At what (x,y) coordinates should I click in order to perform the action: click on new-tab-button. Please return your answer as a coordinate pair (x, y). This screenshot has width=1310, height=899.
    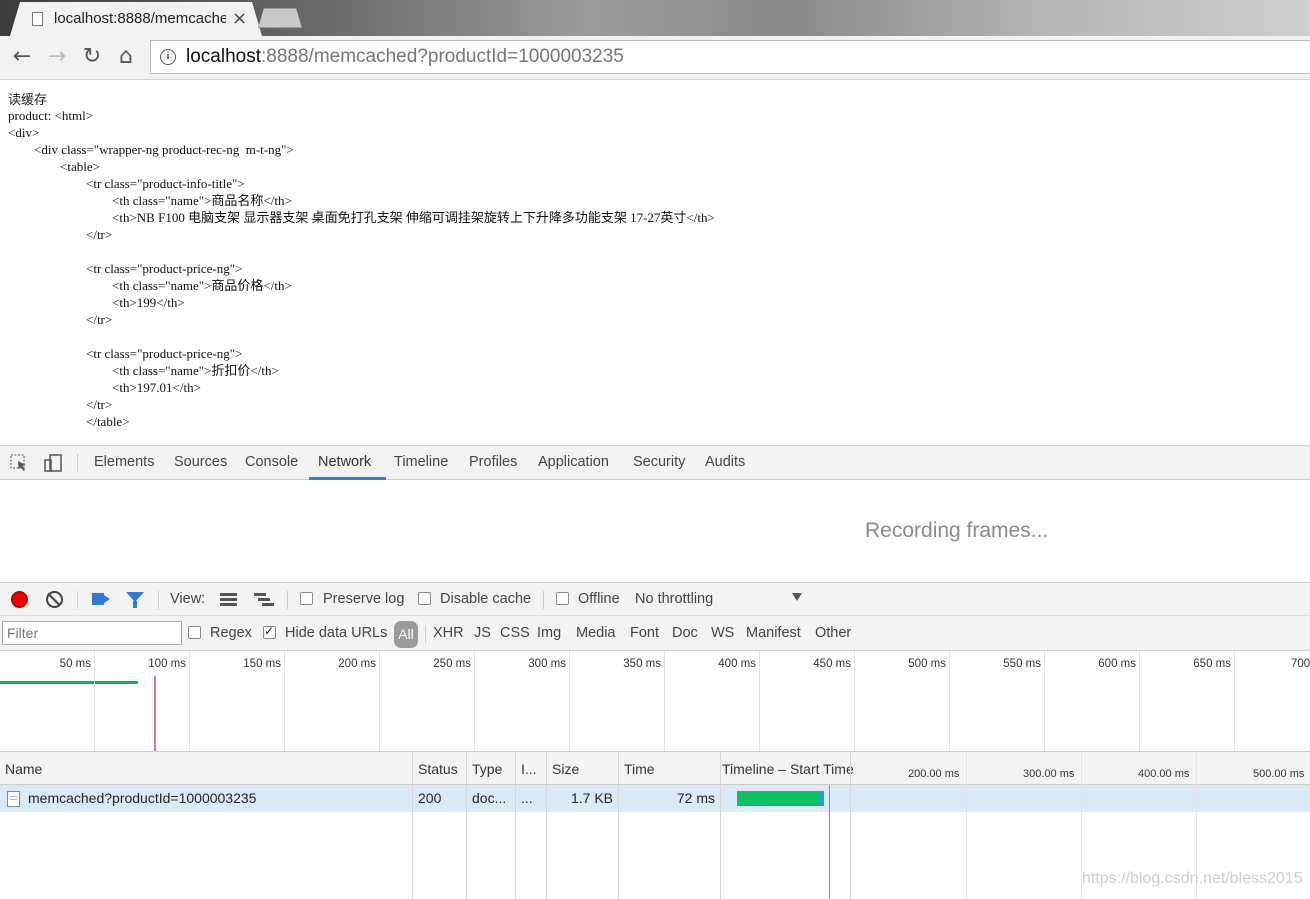
    Looking at the image, I should click on (280, 18).